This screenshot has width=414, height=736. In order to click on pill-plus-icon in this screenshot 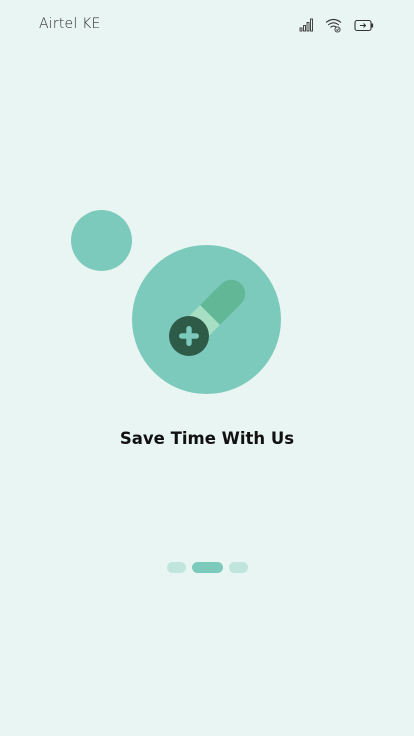, I will do `click(206, 319)`.